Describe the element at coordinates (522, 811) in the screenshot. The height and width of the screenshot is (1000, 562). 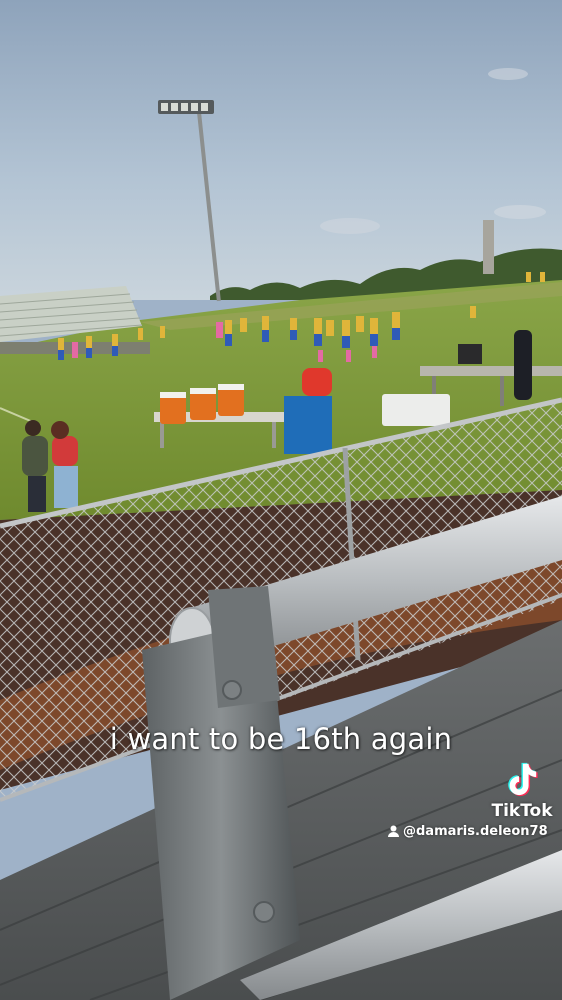
I see `tiktok-wordmark: TikTok` at that location.